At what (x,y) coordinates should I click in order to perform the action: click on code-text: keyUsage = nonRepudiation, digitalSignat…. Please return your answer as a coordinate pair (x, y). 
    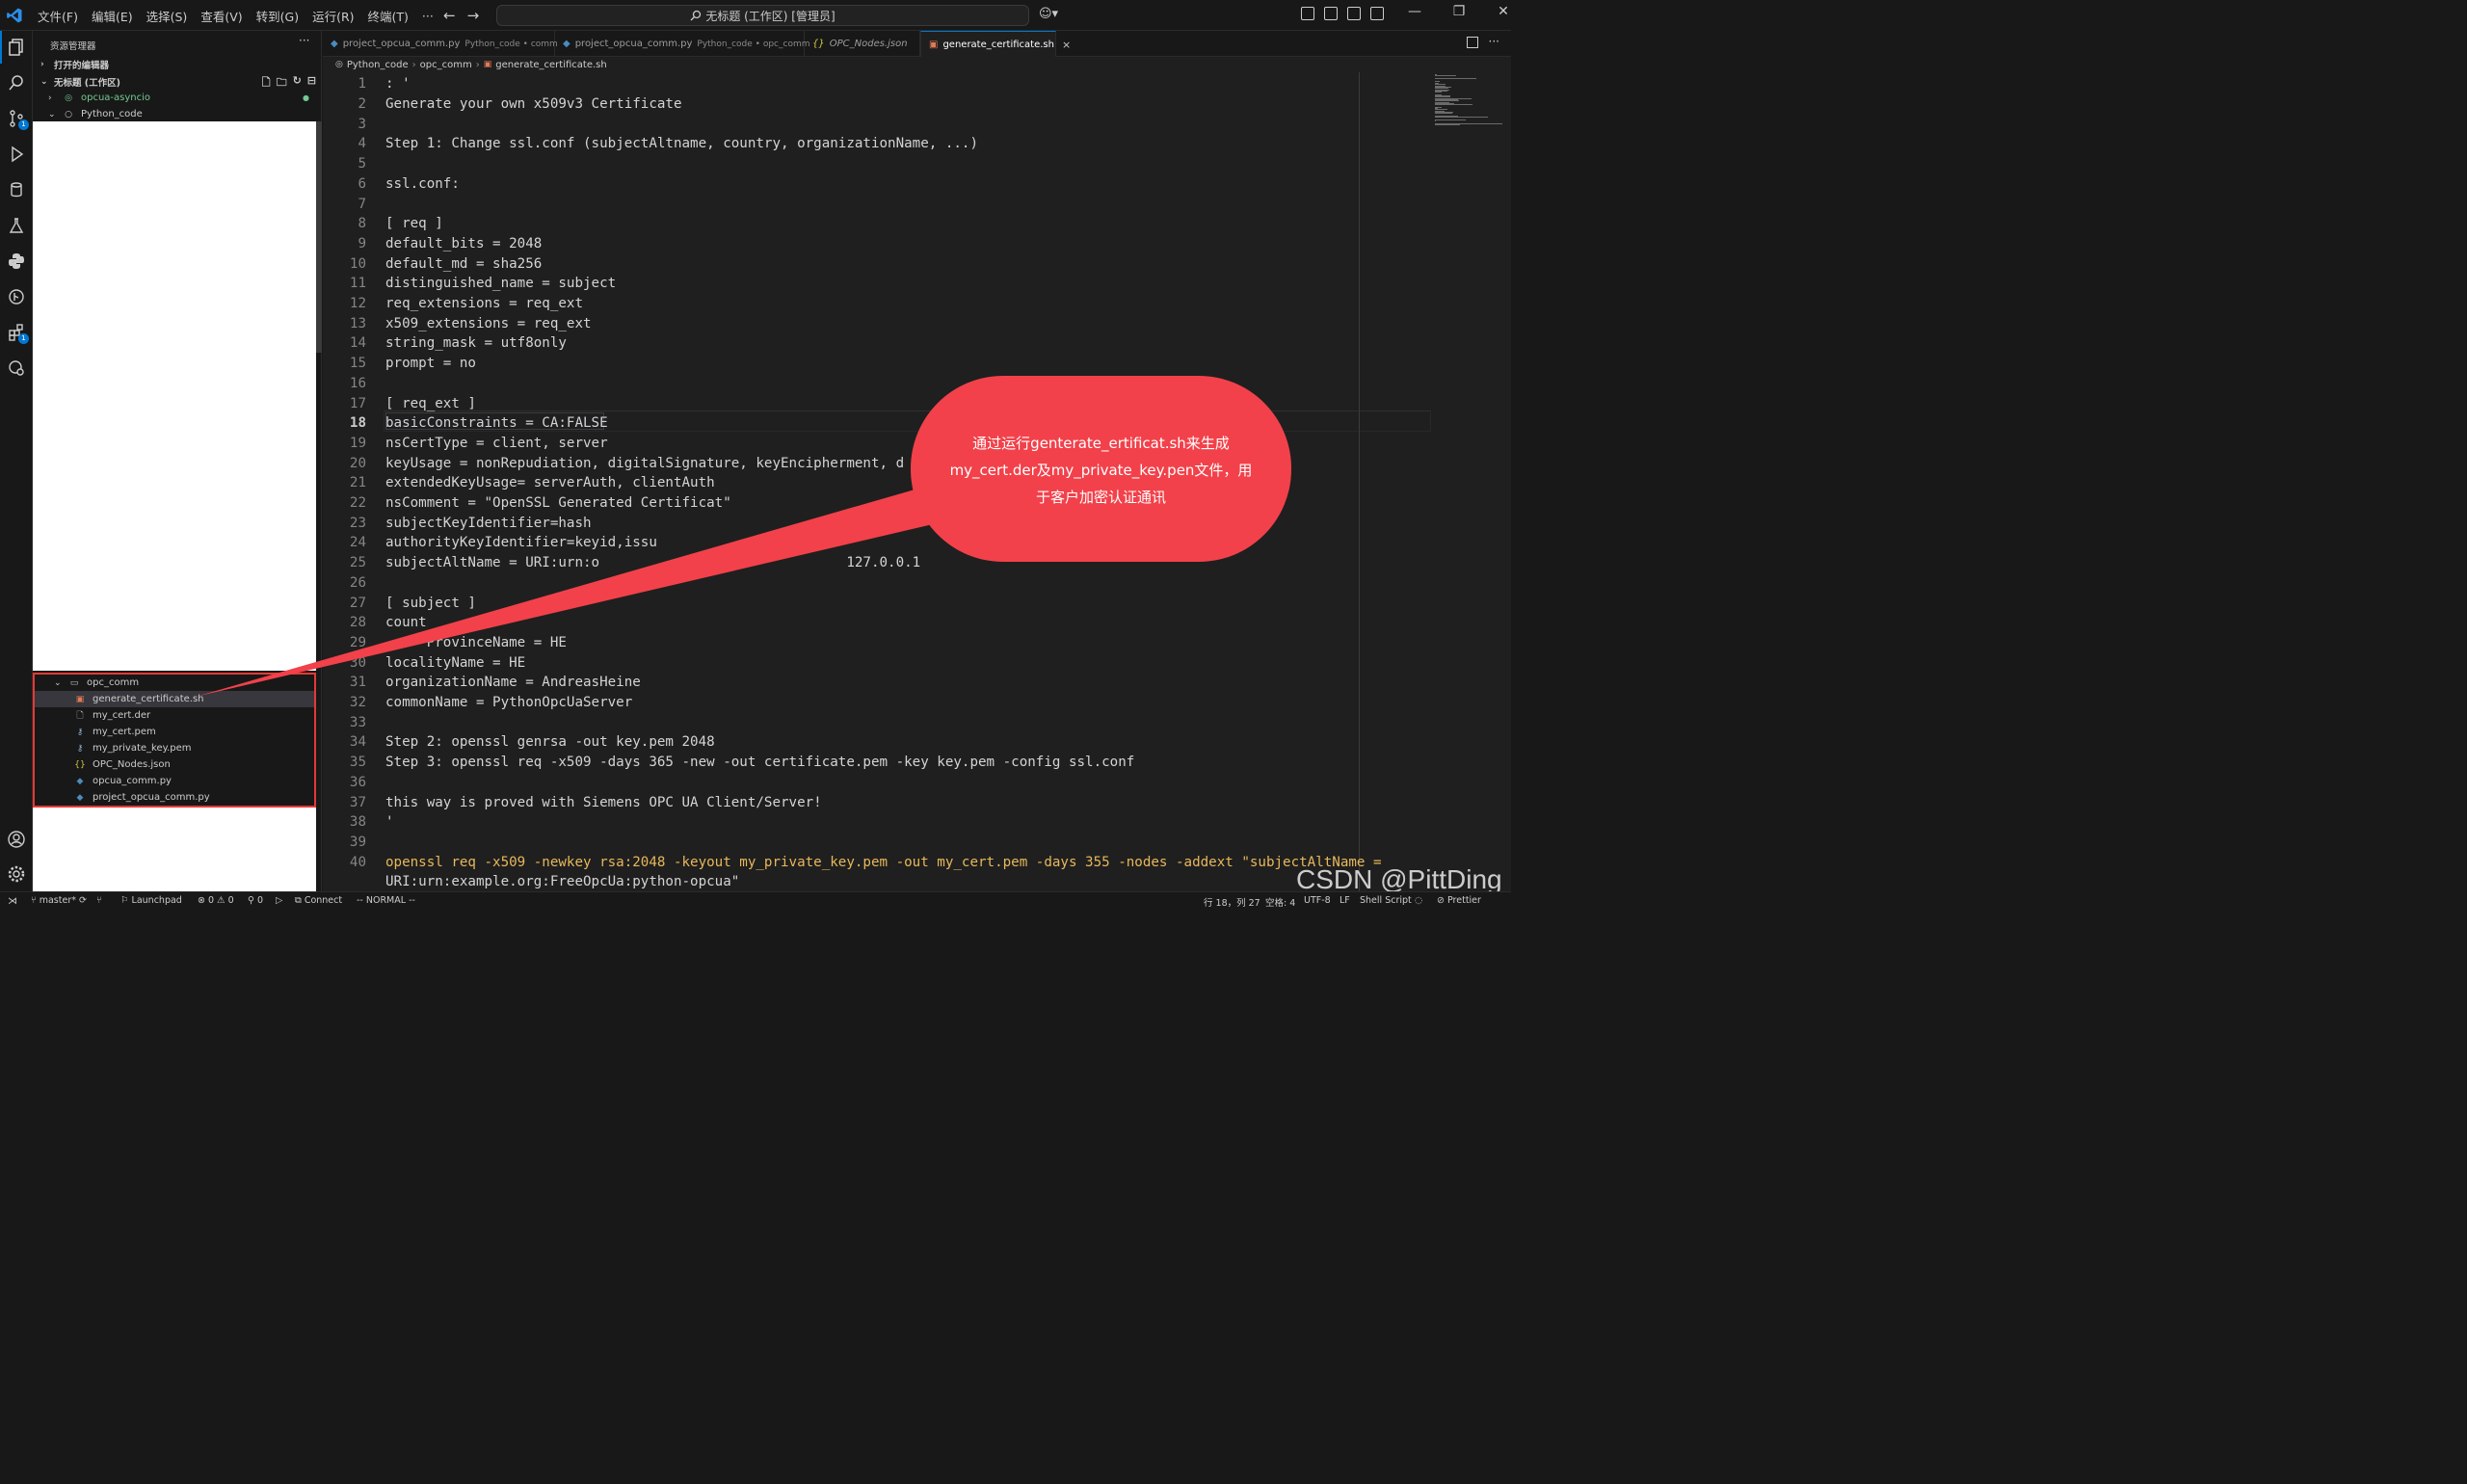
    Looking at the image, I should click on (645, 463).